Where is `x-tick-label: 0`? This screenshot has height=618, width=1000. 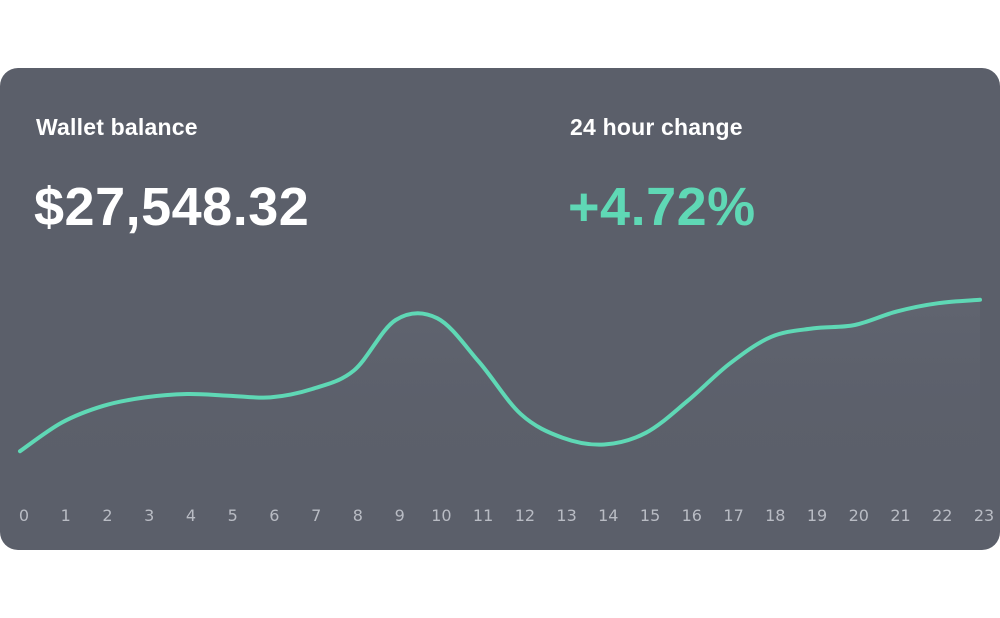
x-tick-label: 0 is located at coordinates (24, 515).